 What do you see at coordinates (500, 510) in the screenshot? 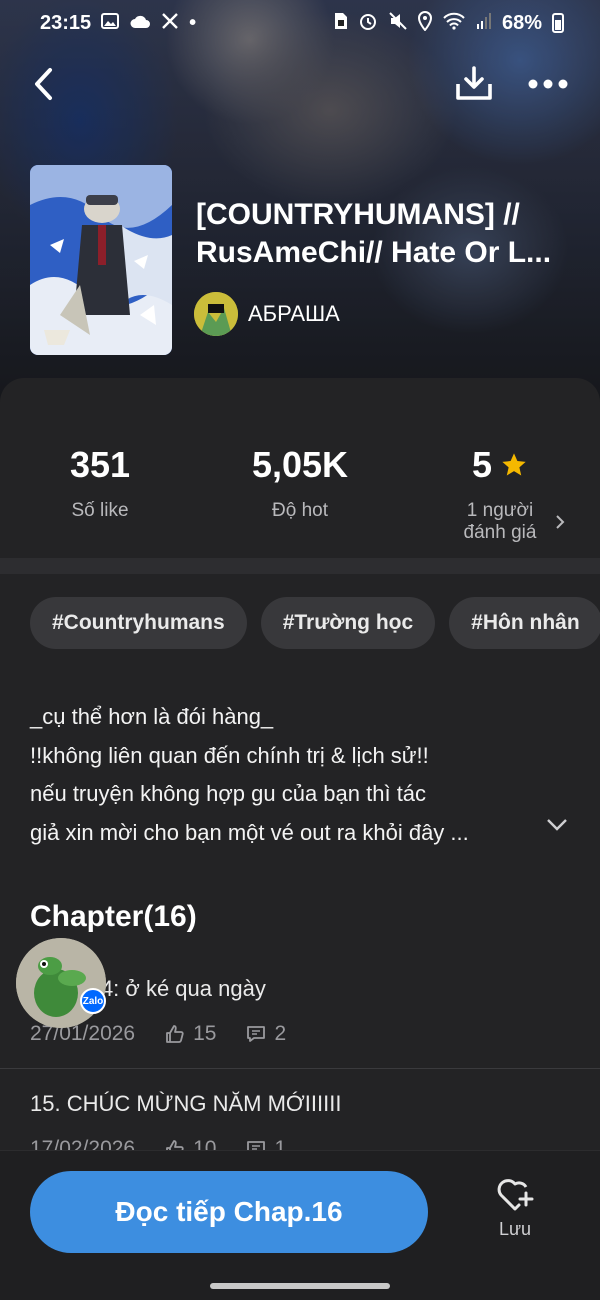
I see `rating-count-label: 1 người` at bounding box center [500, 510].